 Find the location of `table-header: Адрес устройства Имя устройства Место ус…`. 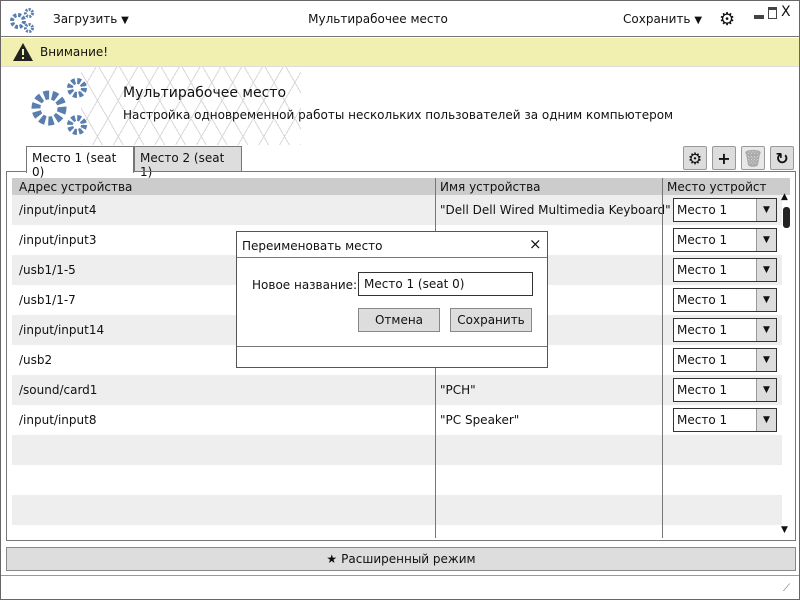

table-header: Адрес устройства Имя устройства Место ус… is located at coordinates (401, 186).